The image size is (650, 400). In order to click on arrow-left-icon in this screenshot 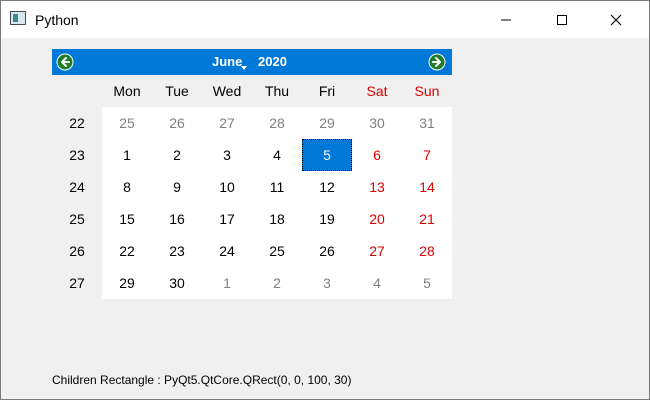, I will do `click(65, 62)`.